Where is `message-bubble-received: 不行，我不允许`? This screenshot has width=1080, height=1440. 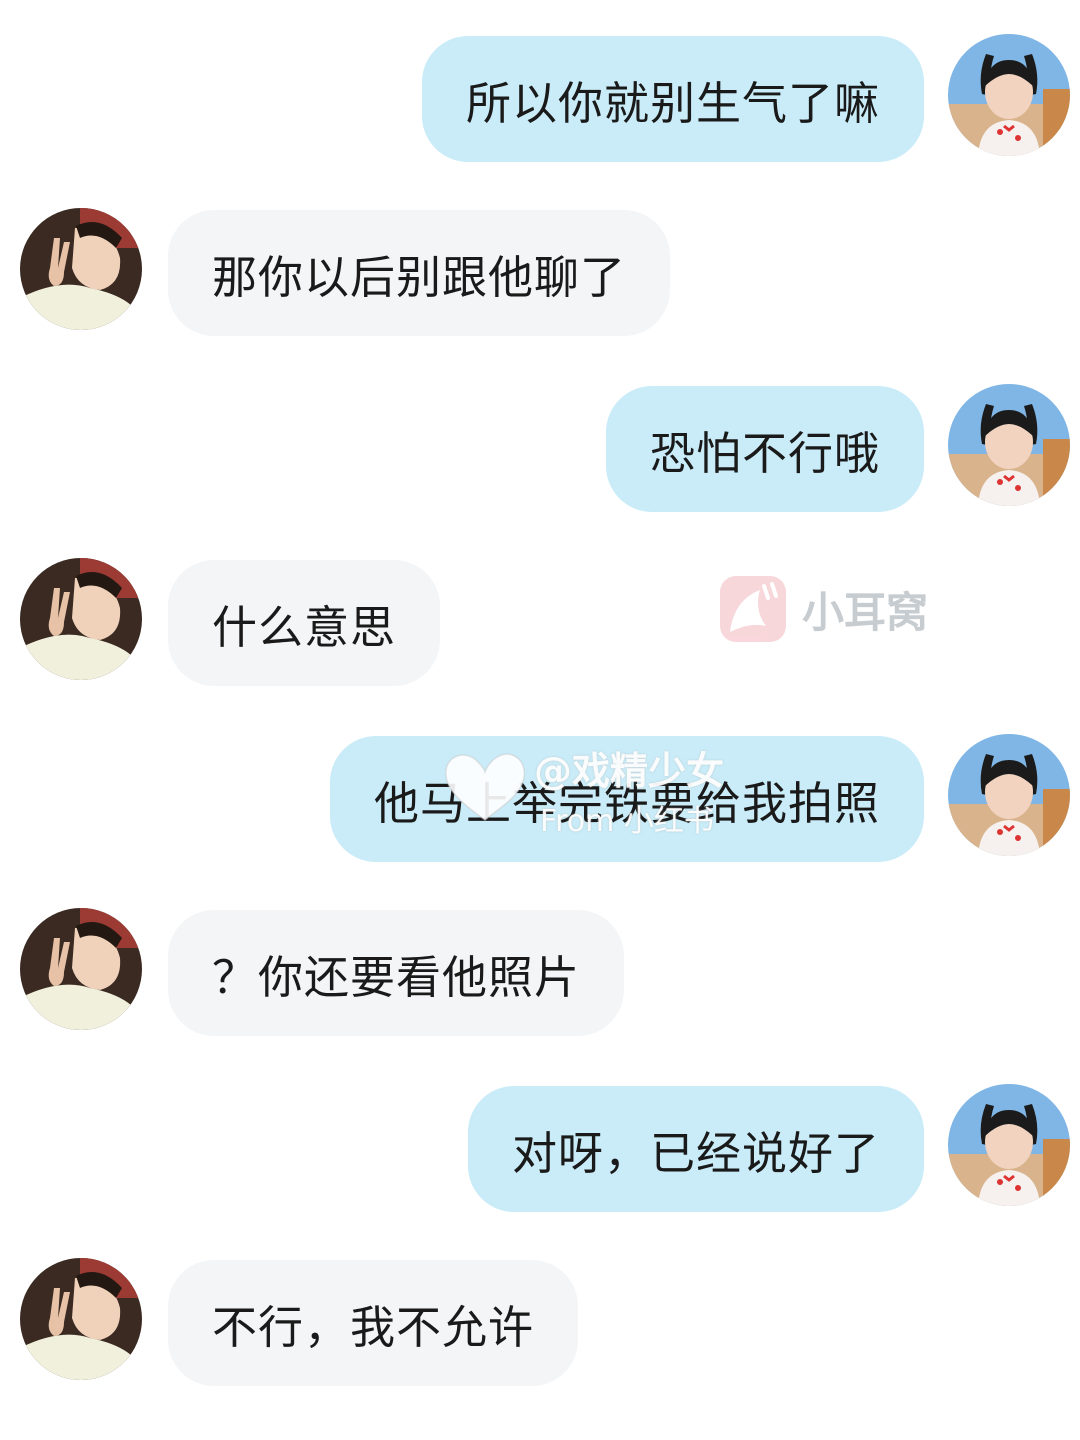
message-bubble-received: 不行，我不允许 is located at coordinates (373, 1323).